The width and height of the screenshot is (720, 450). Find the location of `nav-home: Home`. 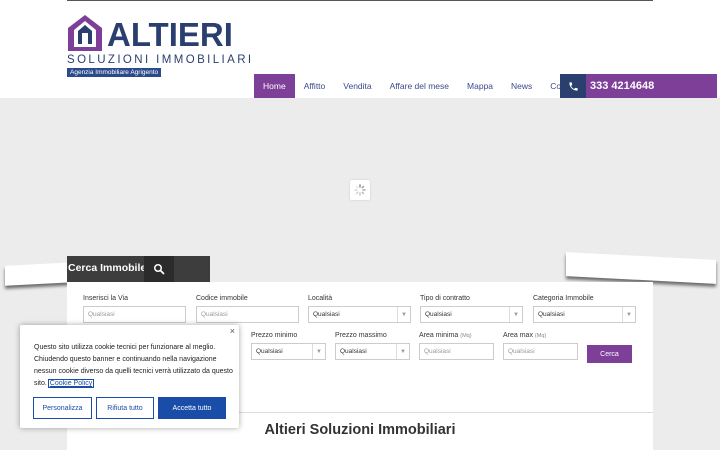

nav-home: Home is located at coordinates (274, 86).